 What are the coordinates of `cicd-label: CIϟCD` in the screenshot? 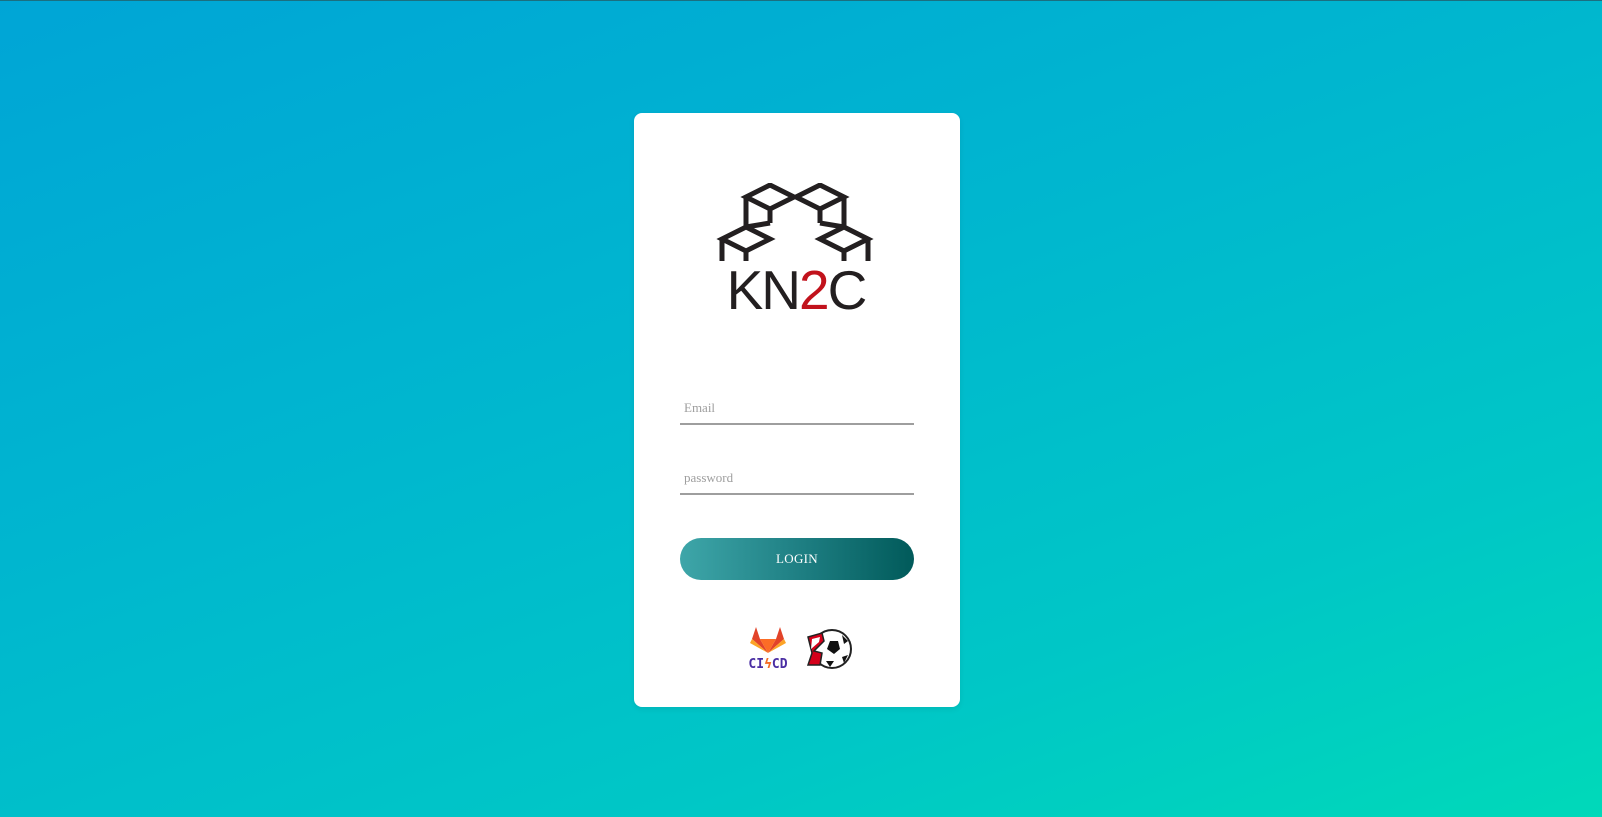 It's located at (768, 664).